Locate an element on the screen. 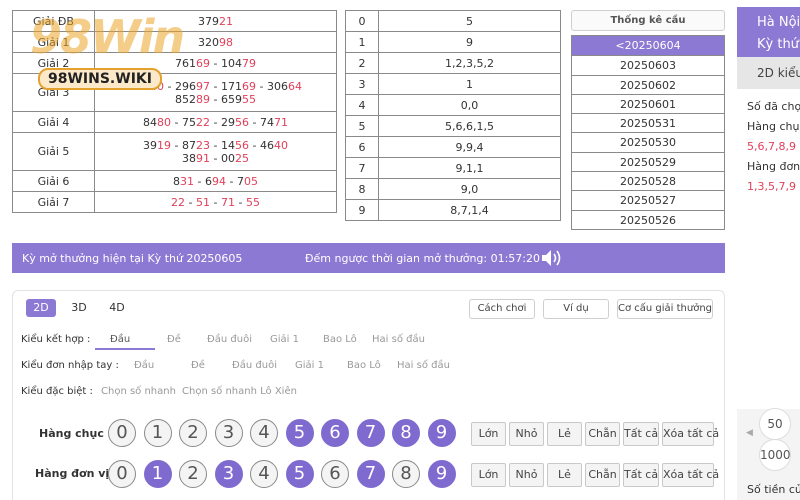  tail-digit: 4 is located at coordinates (362, 105).